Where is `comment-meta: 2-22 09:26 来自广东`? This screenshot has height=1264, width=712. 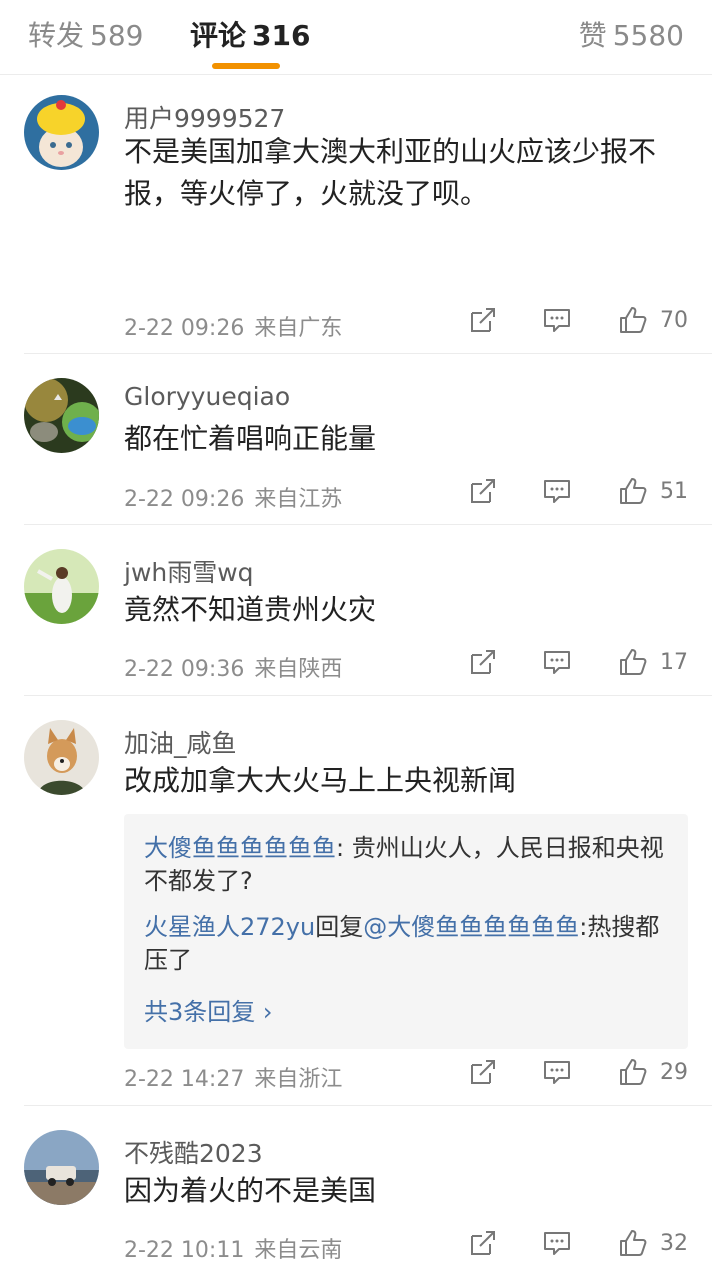 comment-meta: 2-22 09:26 来自广东 is located at coordinates (233, 326).